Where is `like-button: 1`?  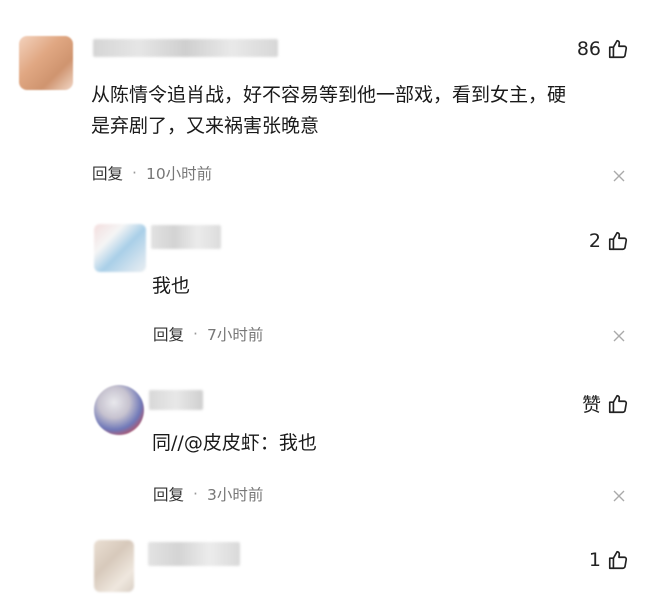
like-button: 1 is located at coordinates (609, 560).